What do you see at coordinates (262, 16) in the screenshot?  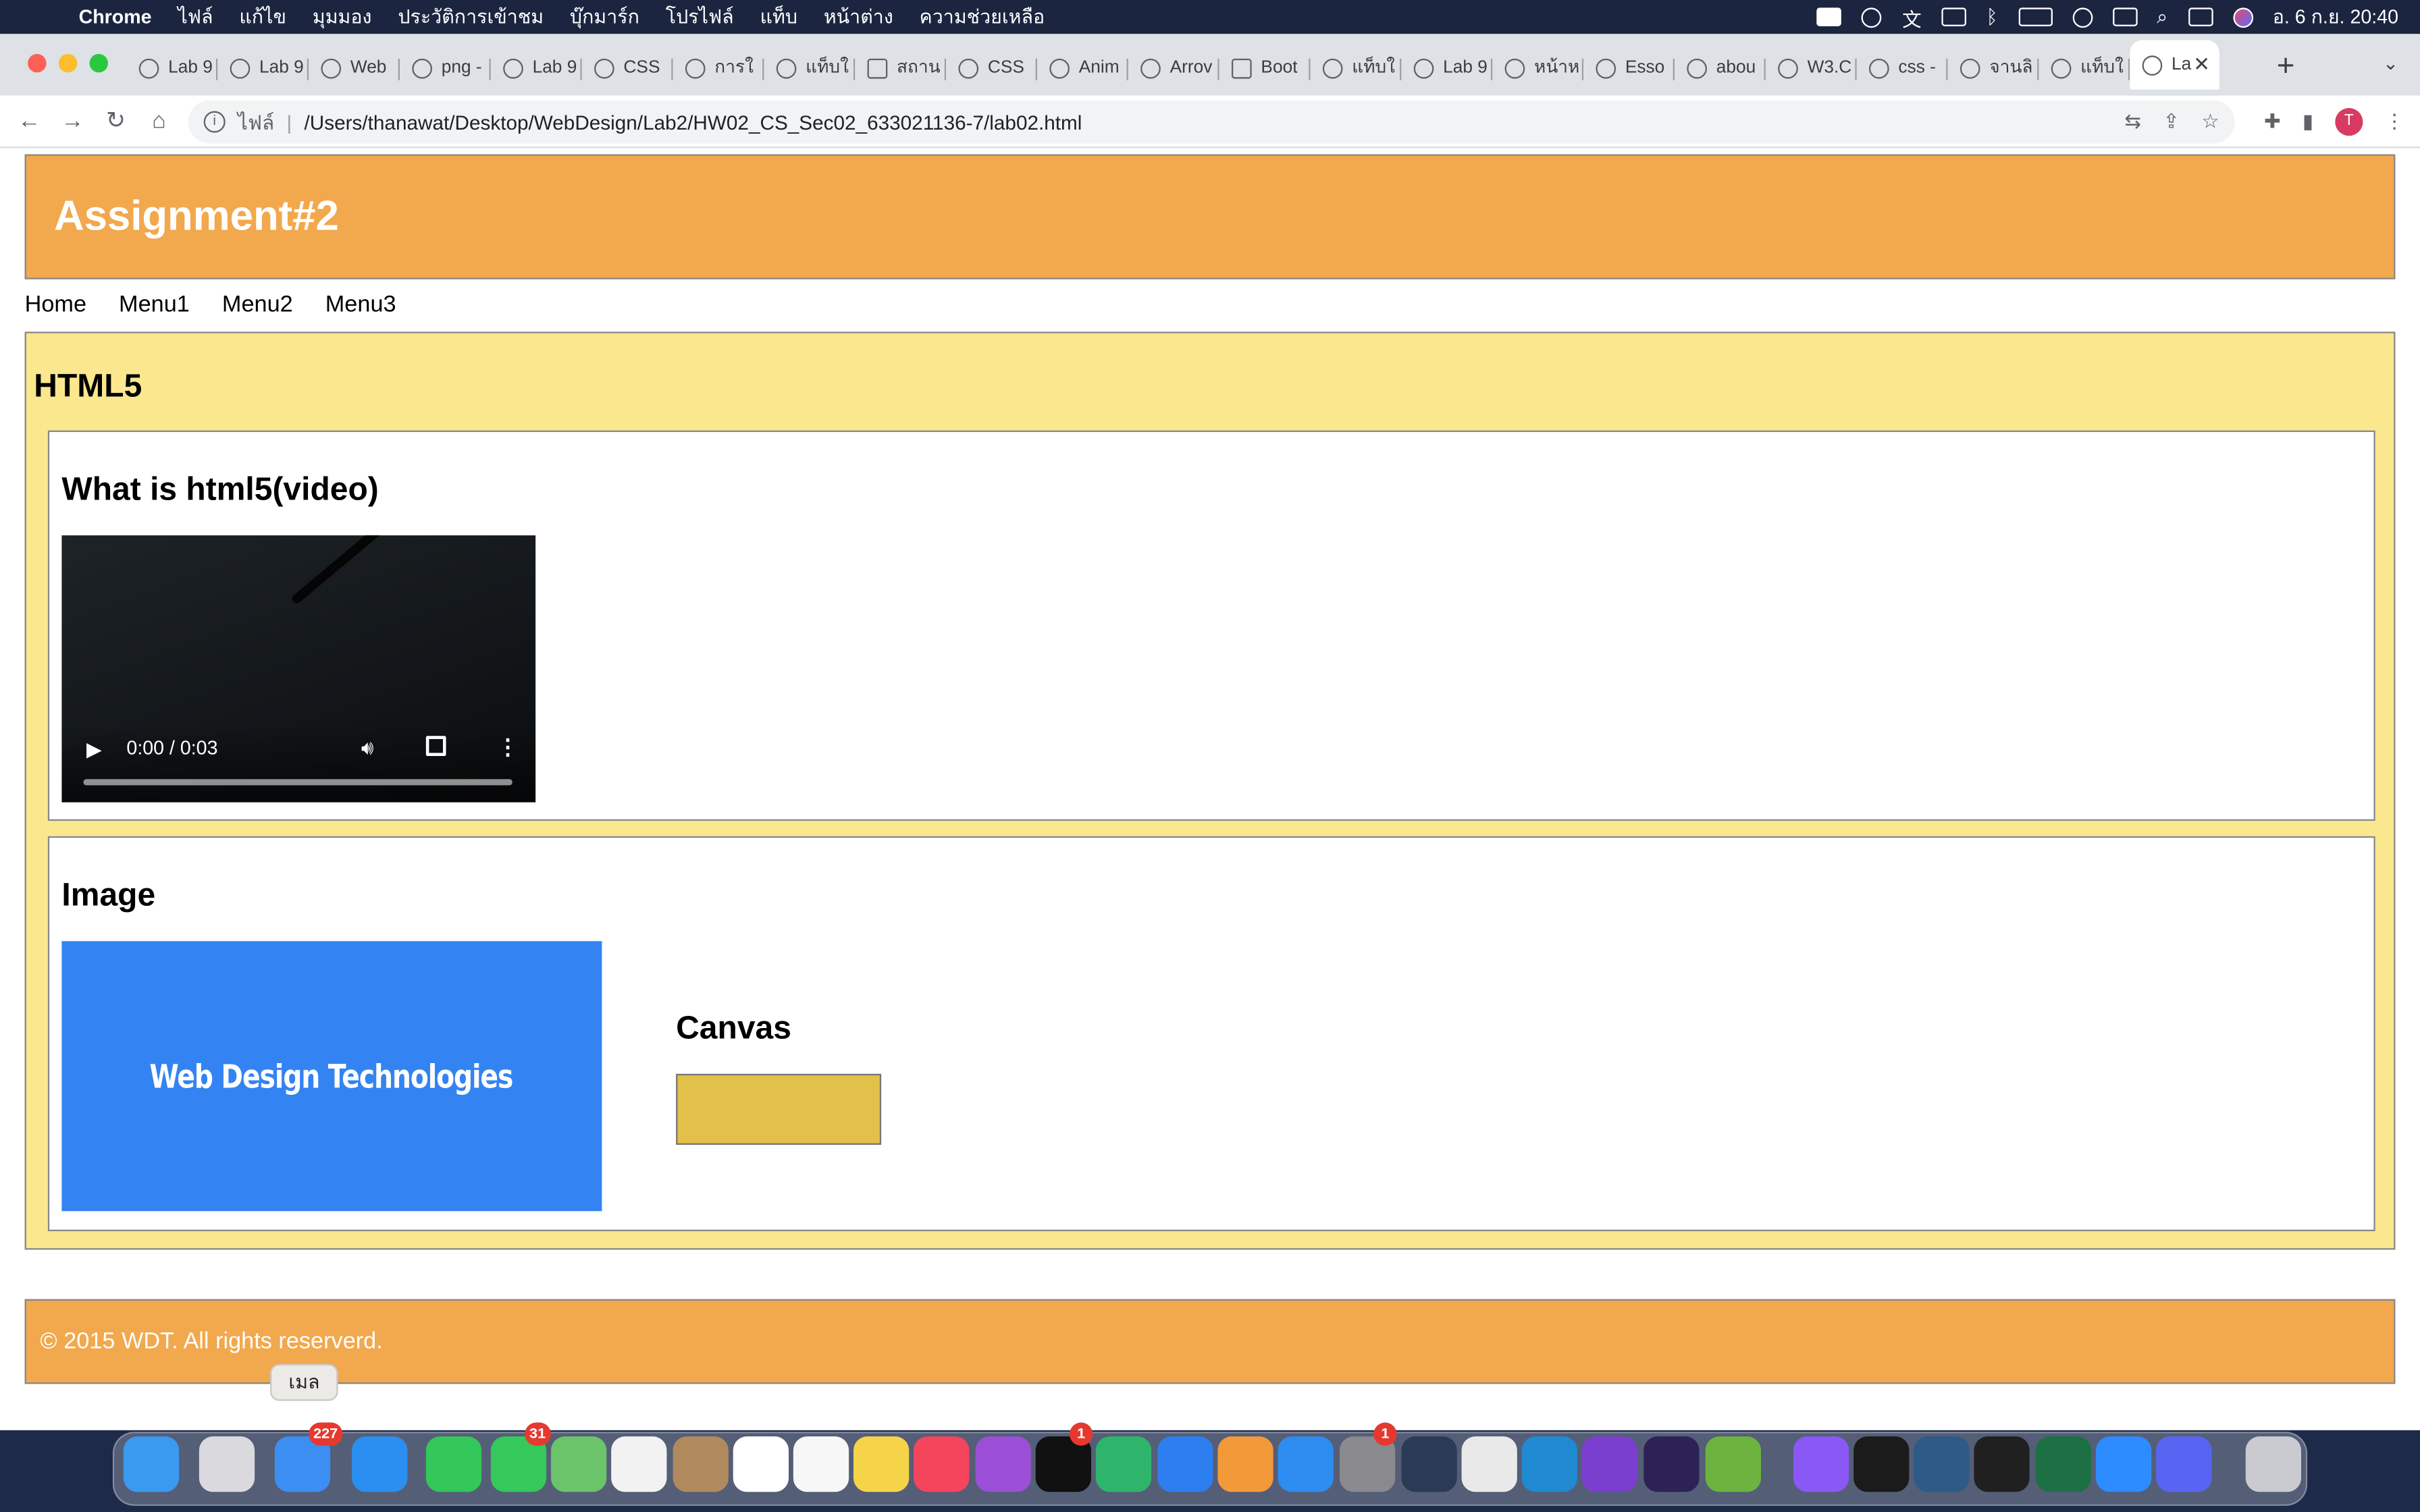 I see `menu-edit: แก้ไข` at bounding box center [262, 16].